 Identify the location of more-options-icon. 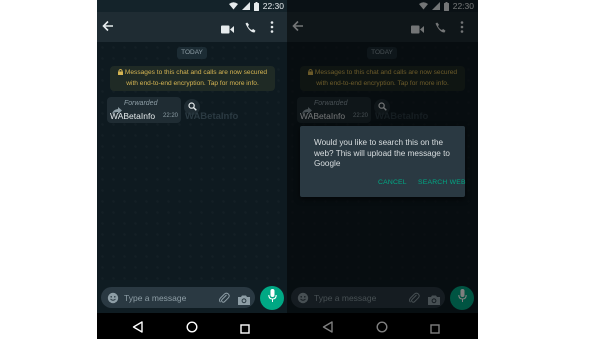
(272, 29).